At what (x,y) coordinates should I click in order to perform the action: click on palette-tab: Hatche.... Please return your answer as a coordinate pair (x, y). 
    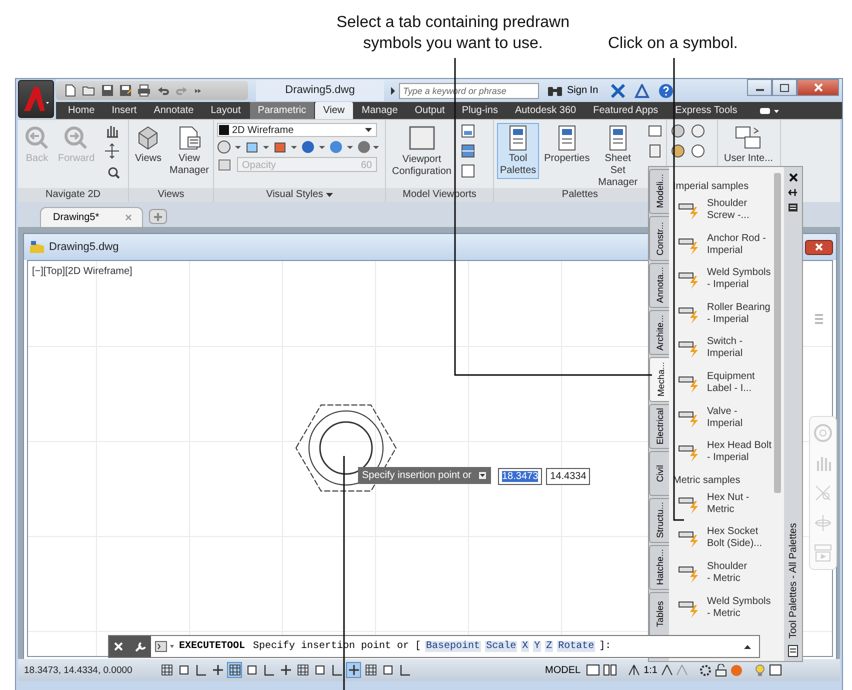
    Looking at the image, I should click on (659, 567).